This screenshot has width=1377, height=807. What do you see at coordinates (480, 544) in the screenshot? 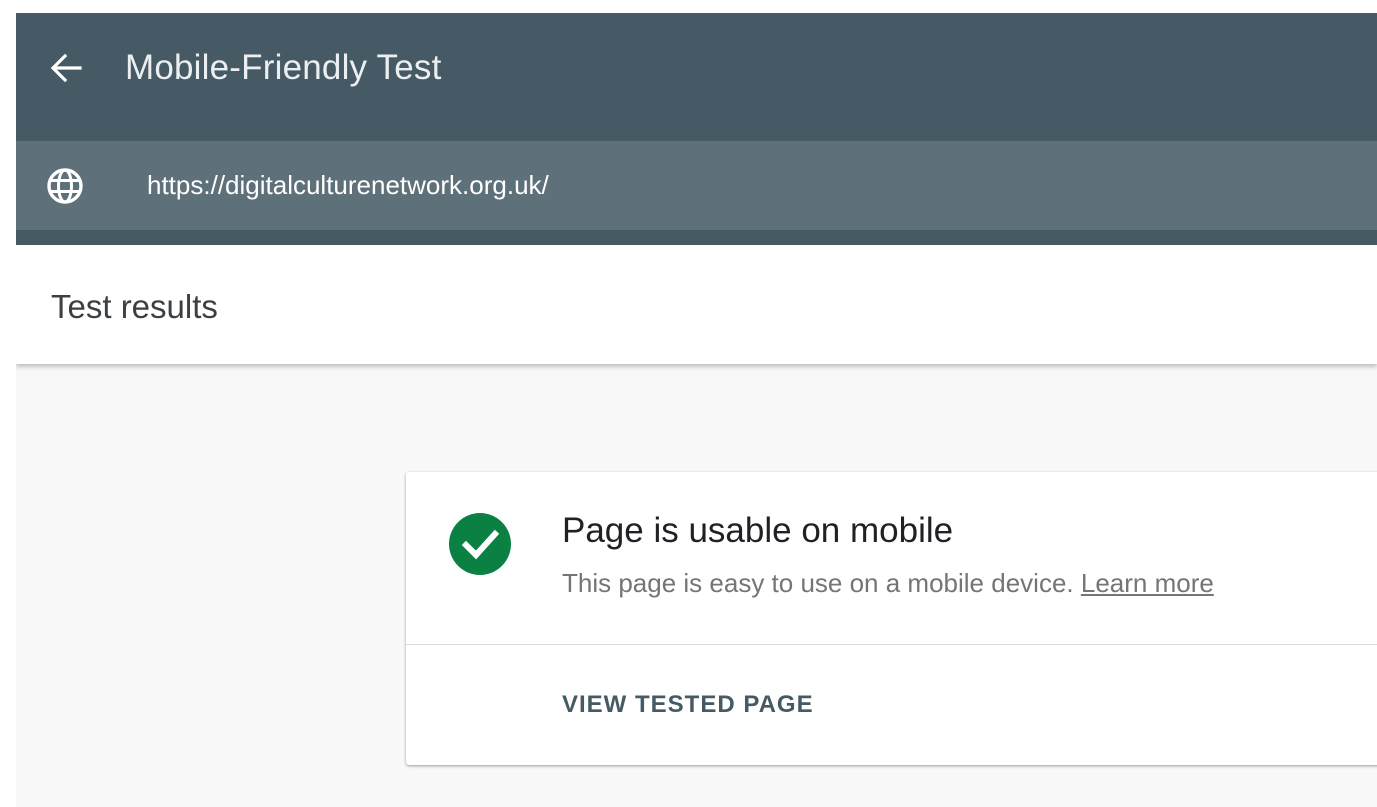
I see `check-circle-icon` at bounding box center [480, 544].